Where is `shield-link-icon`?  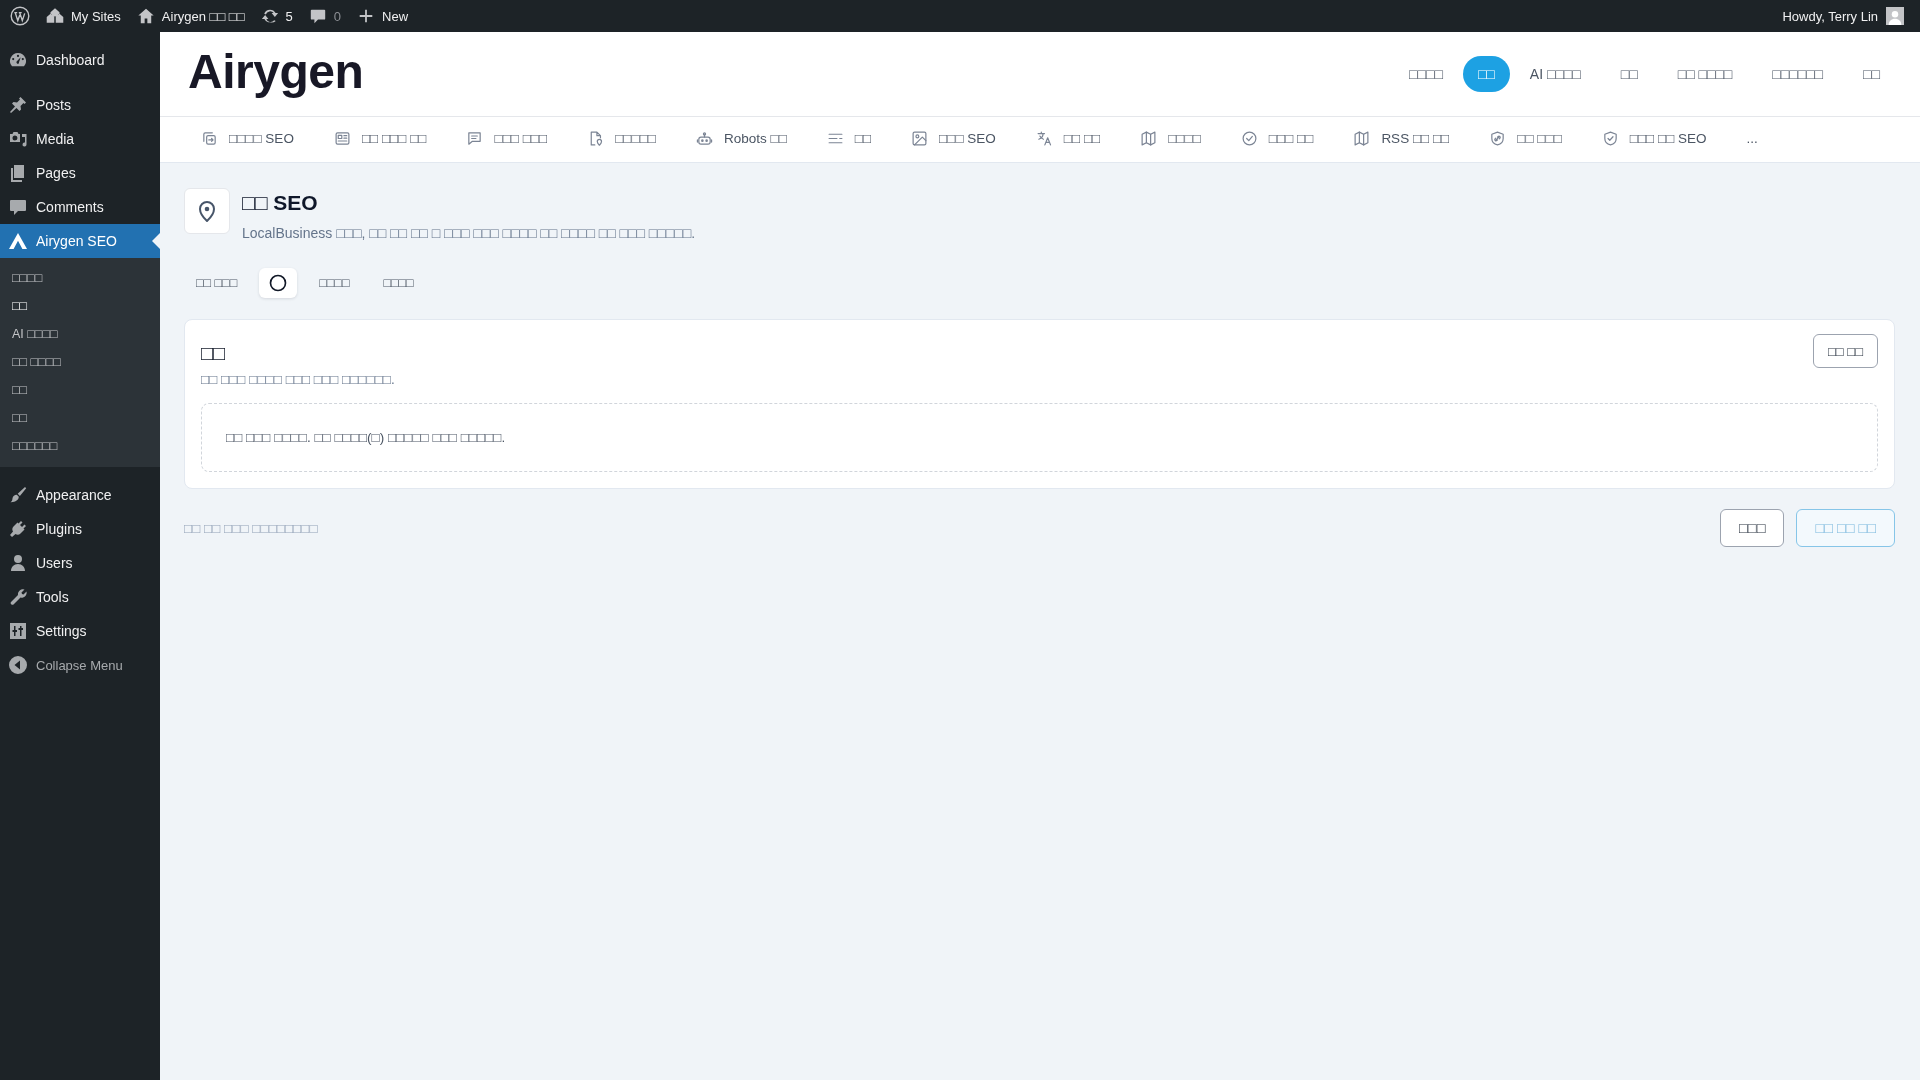 shield-link-icon is located at coordinates (1498, 138).